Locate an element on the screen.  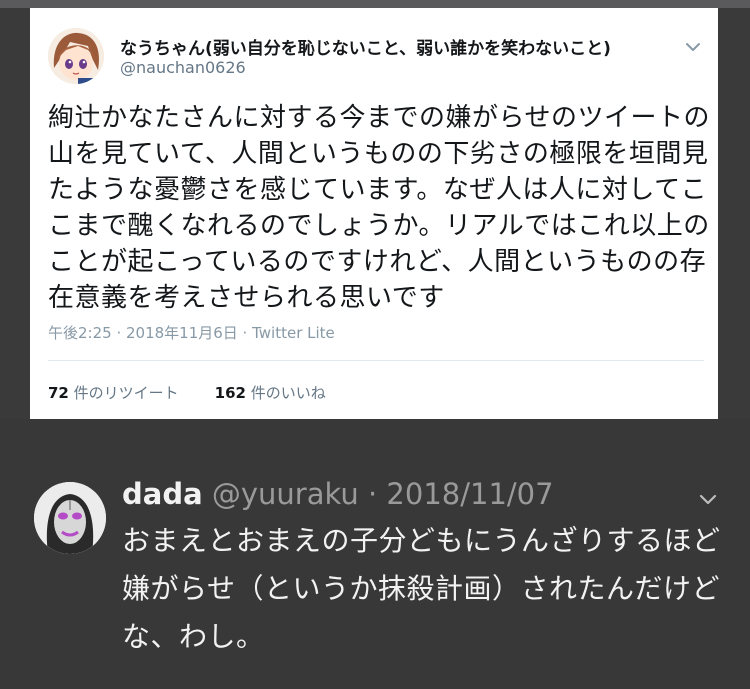
display-name: dada is located at coordinates (162, 494).